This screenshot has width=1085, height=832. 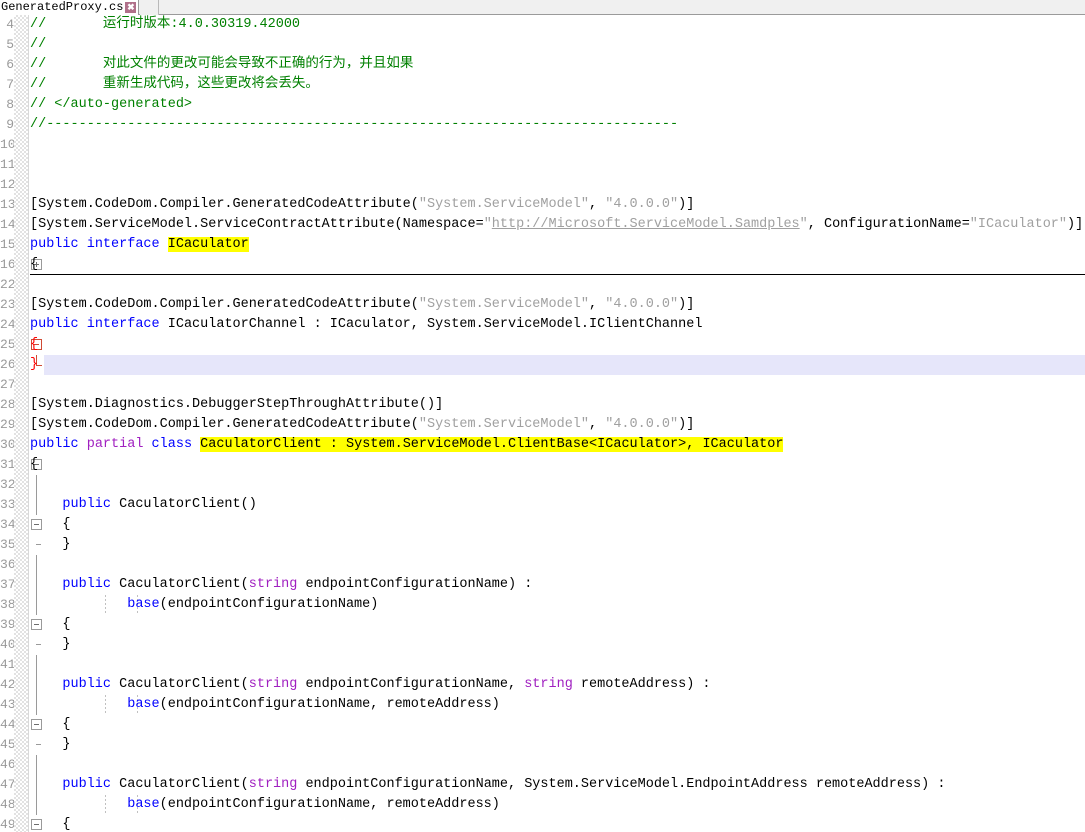 I want to click on code-line: 49 {, so click(x=542, y=823).